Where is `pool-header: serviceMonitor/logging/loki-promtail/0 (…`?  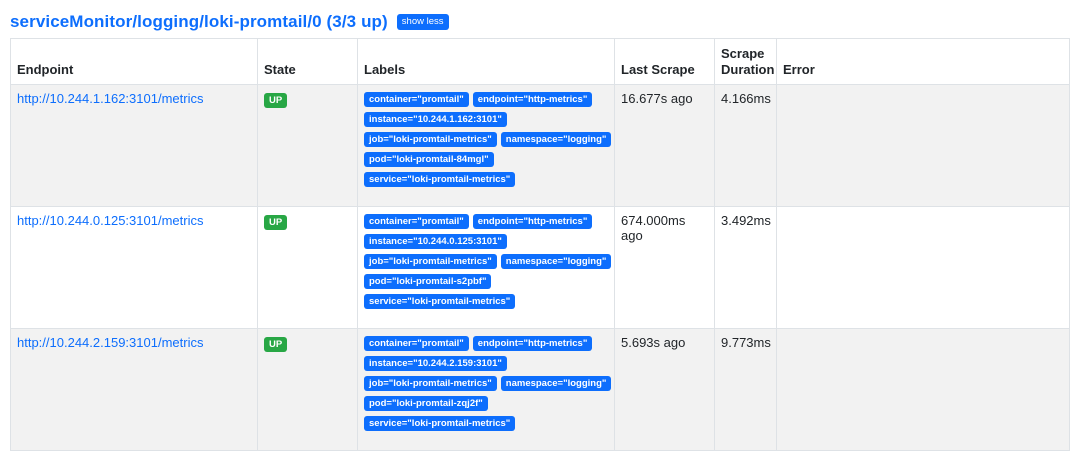 pool-header: serviceMonitor/logging/loki-promtail/0 (… is located at coordinates (540, 22).